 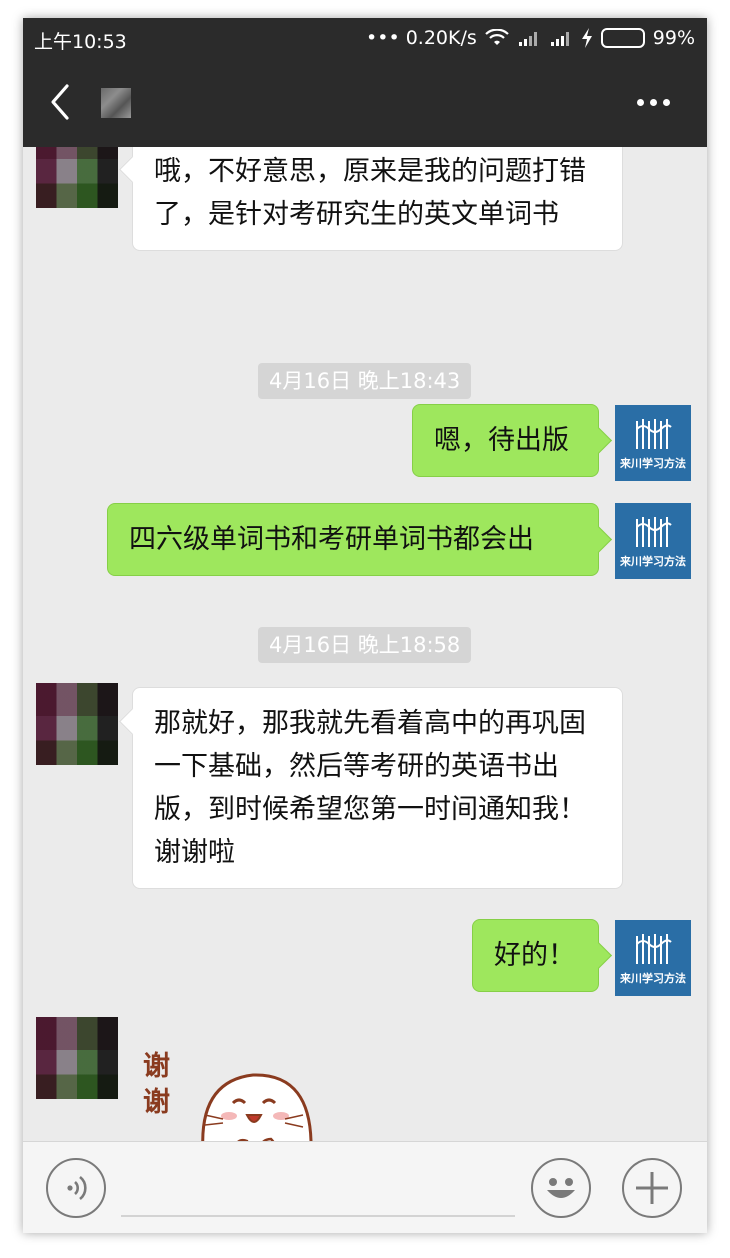 What do you see at coordinates (586, 38) in the screenshot?
I see `charging-icon` at bounding box center [586, 38].